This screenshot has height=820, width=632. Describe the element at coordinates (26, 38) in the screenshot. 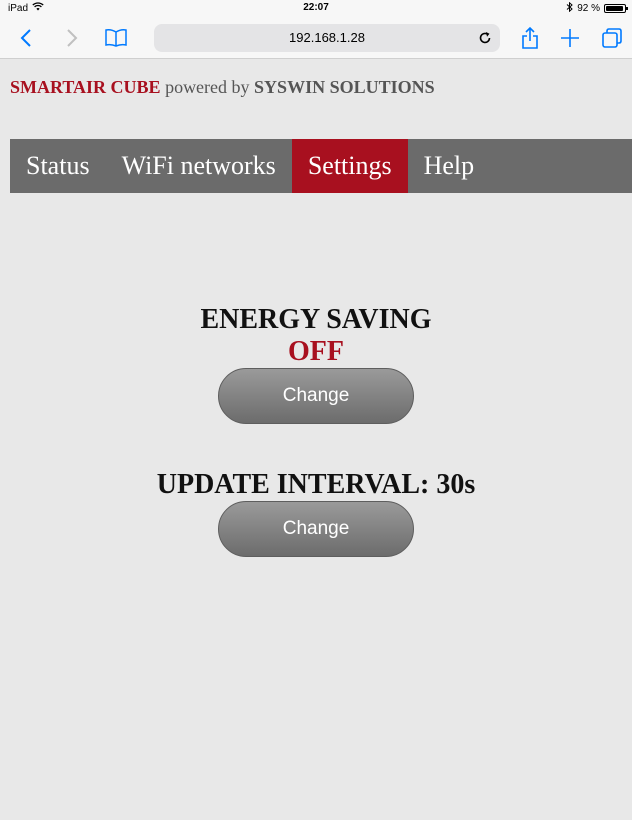

I see `chevron-left-icon` at that location.